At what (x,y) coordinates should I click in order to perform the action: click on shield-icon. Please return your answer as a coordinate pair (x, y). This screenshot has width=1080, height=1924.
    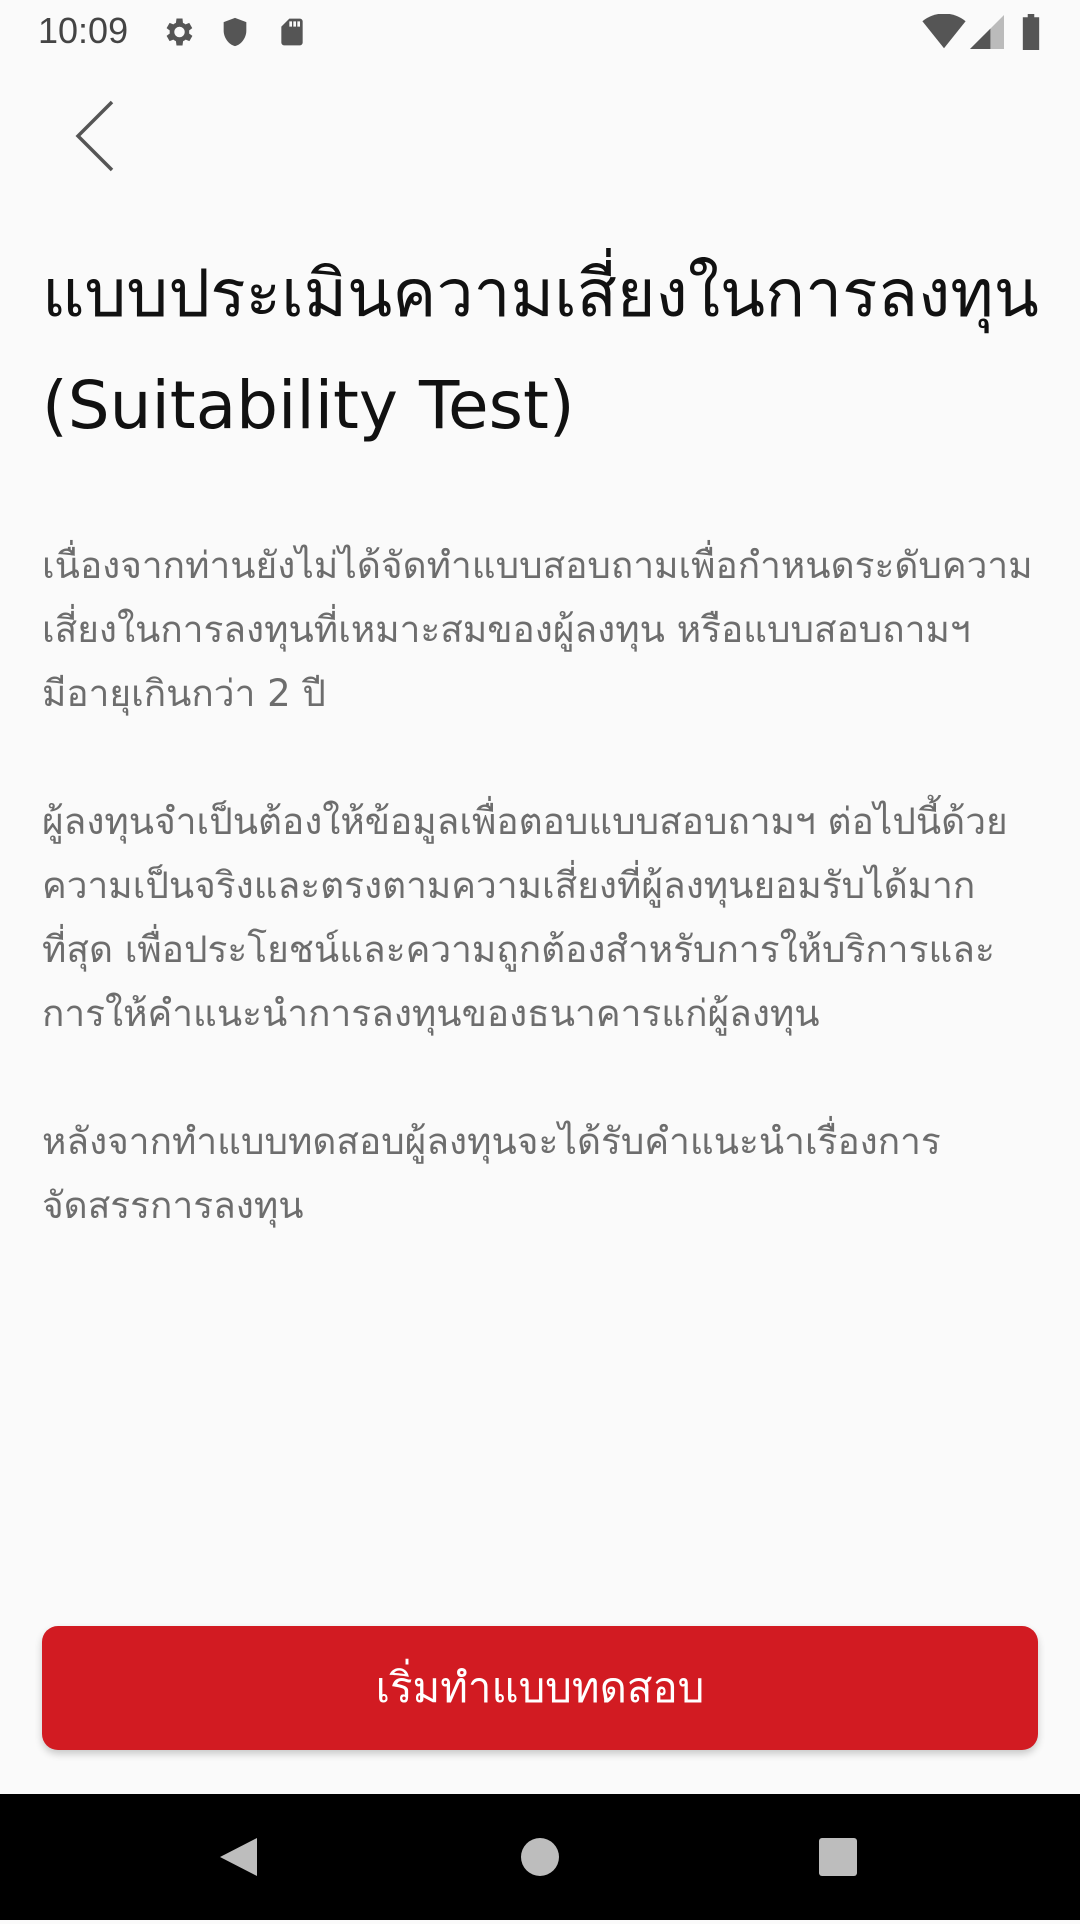
    Looking at the image, I should click on (235, 34).